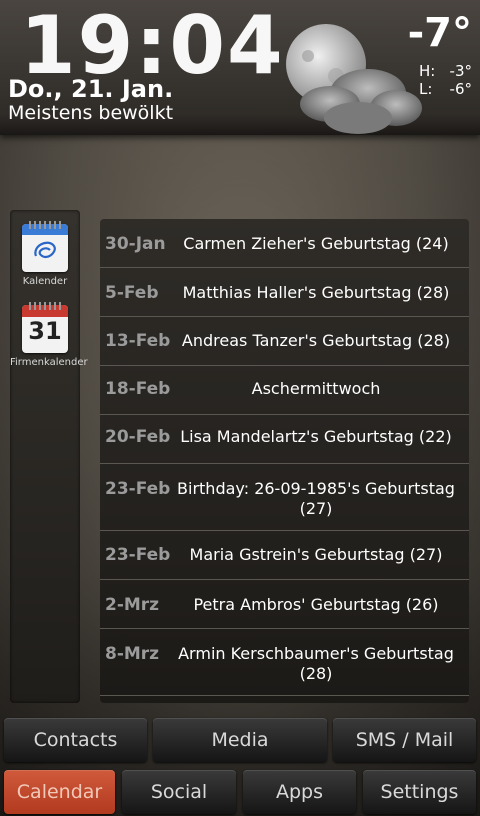  I want to click on event-title: Matthias Haller's Geburtstag (28), so click(316, 292).